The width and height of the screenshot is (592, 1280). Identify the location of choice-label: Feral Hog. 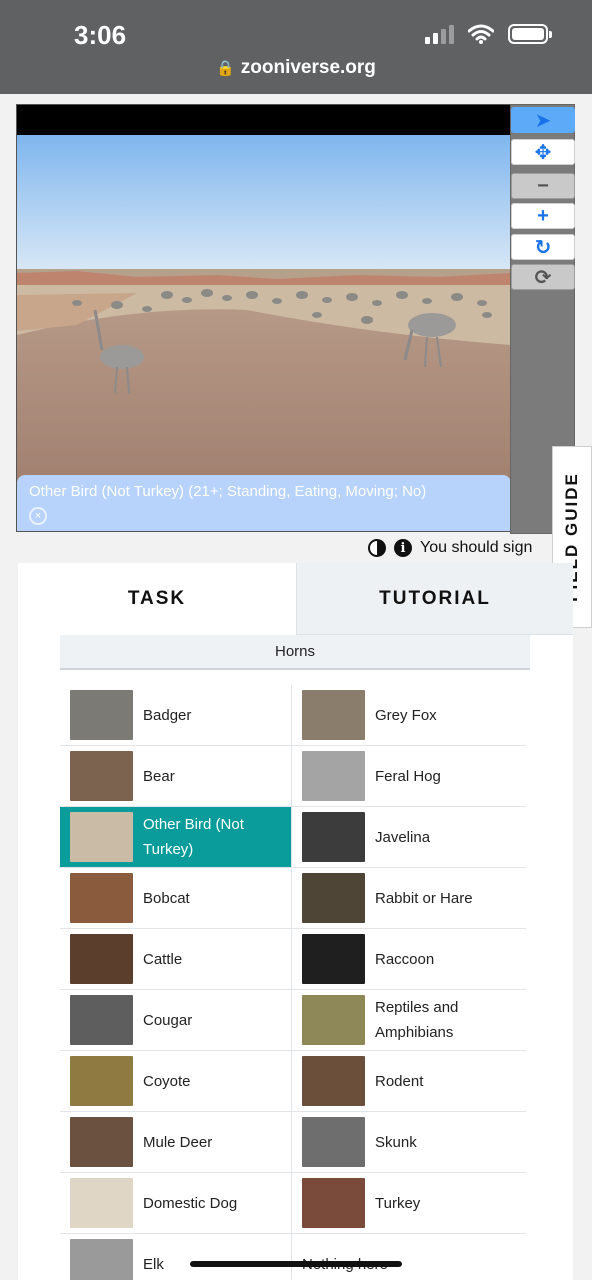
(408, 776).